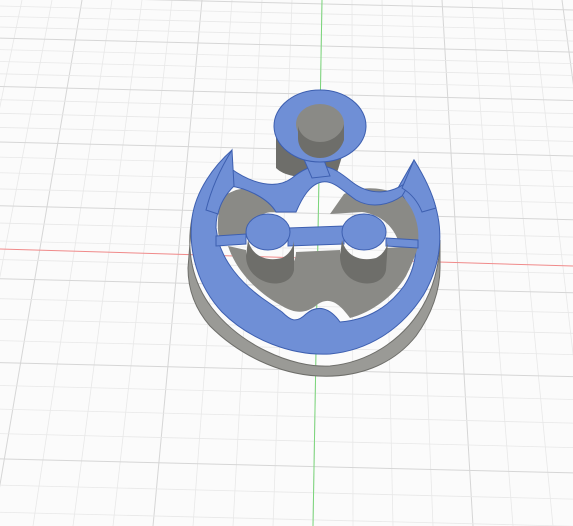 This screenshot has width=573, height=526. What do you see at coordinates (268, 232) in the screenshot?
I see `stock-ball-left` at bounding box center [268, 232].